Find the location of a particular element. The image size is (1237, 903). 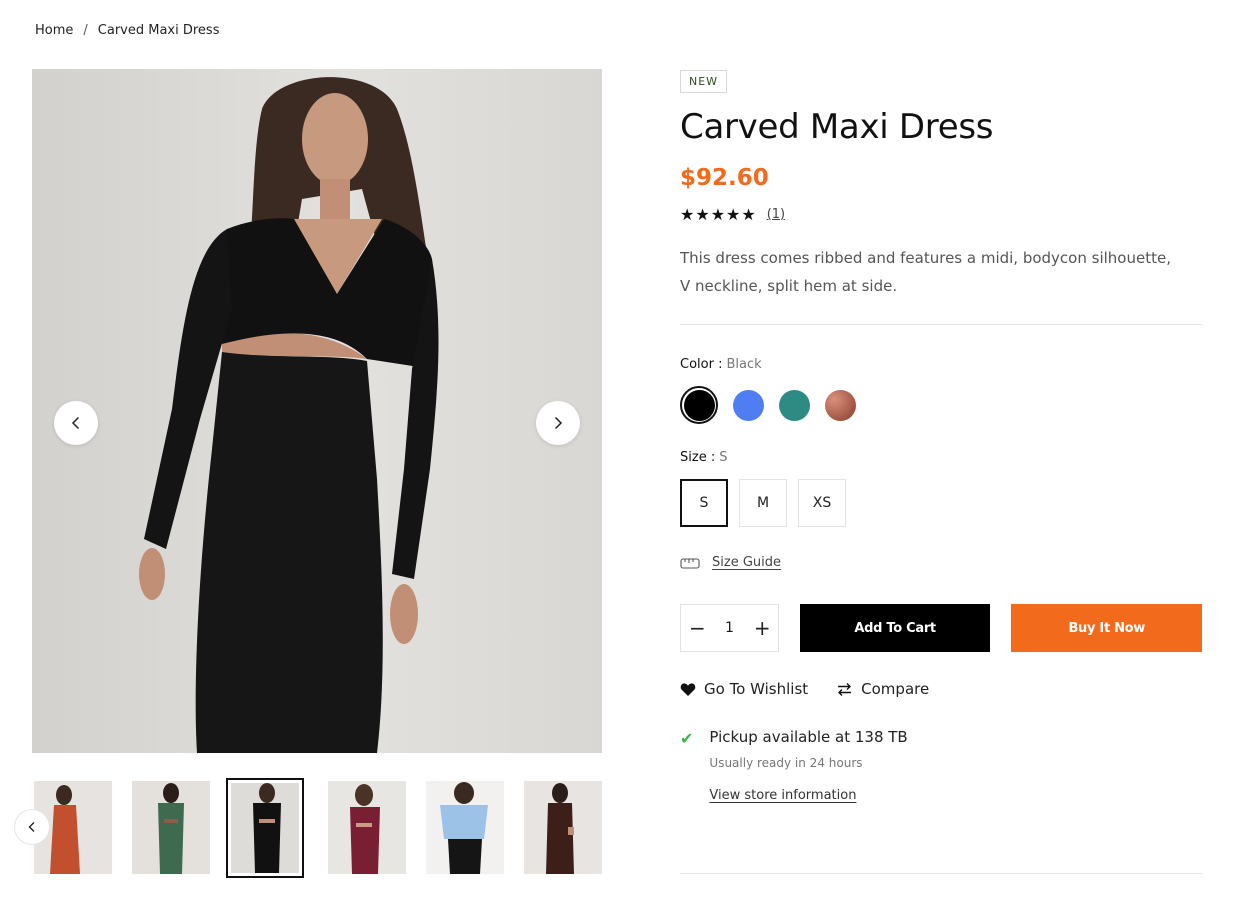

breadcrumb: Home / Carved Maxi Dress is located at coordinates (127, 30).